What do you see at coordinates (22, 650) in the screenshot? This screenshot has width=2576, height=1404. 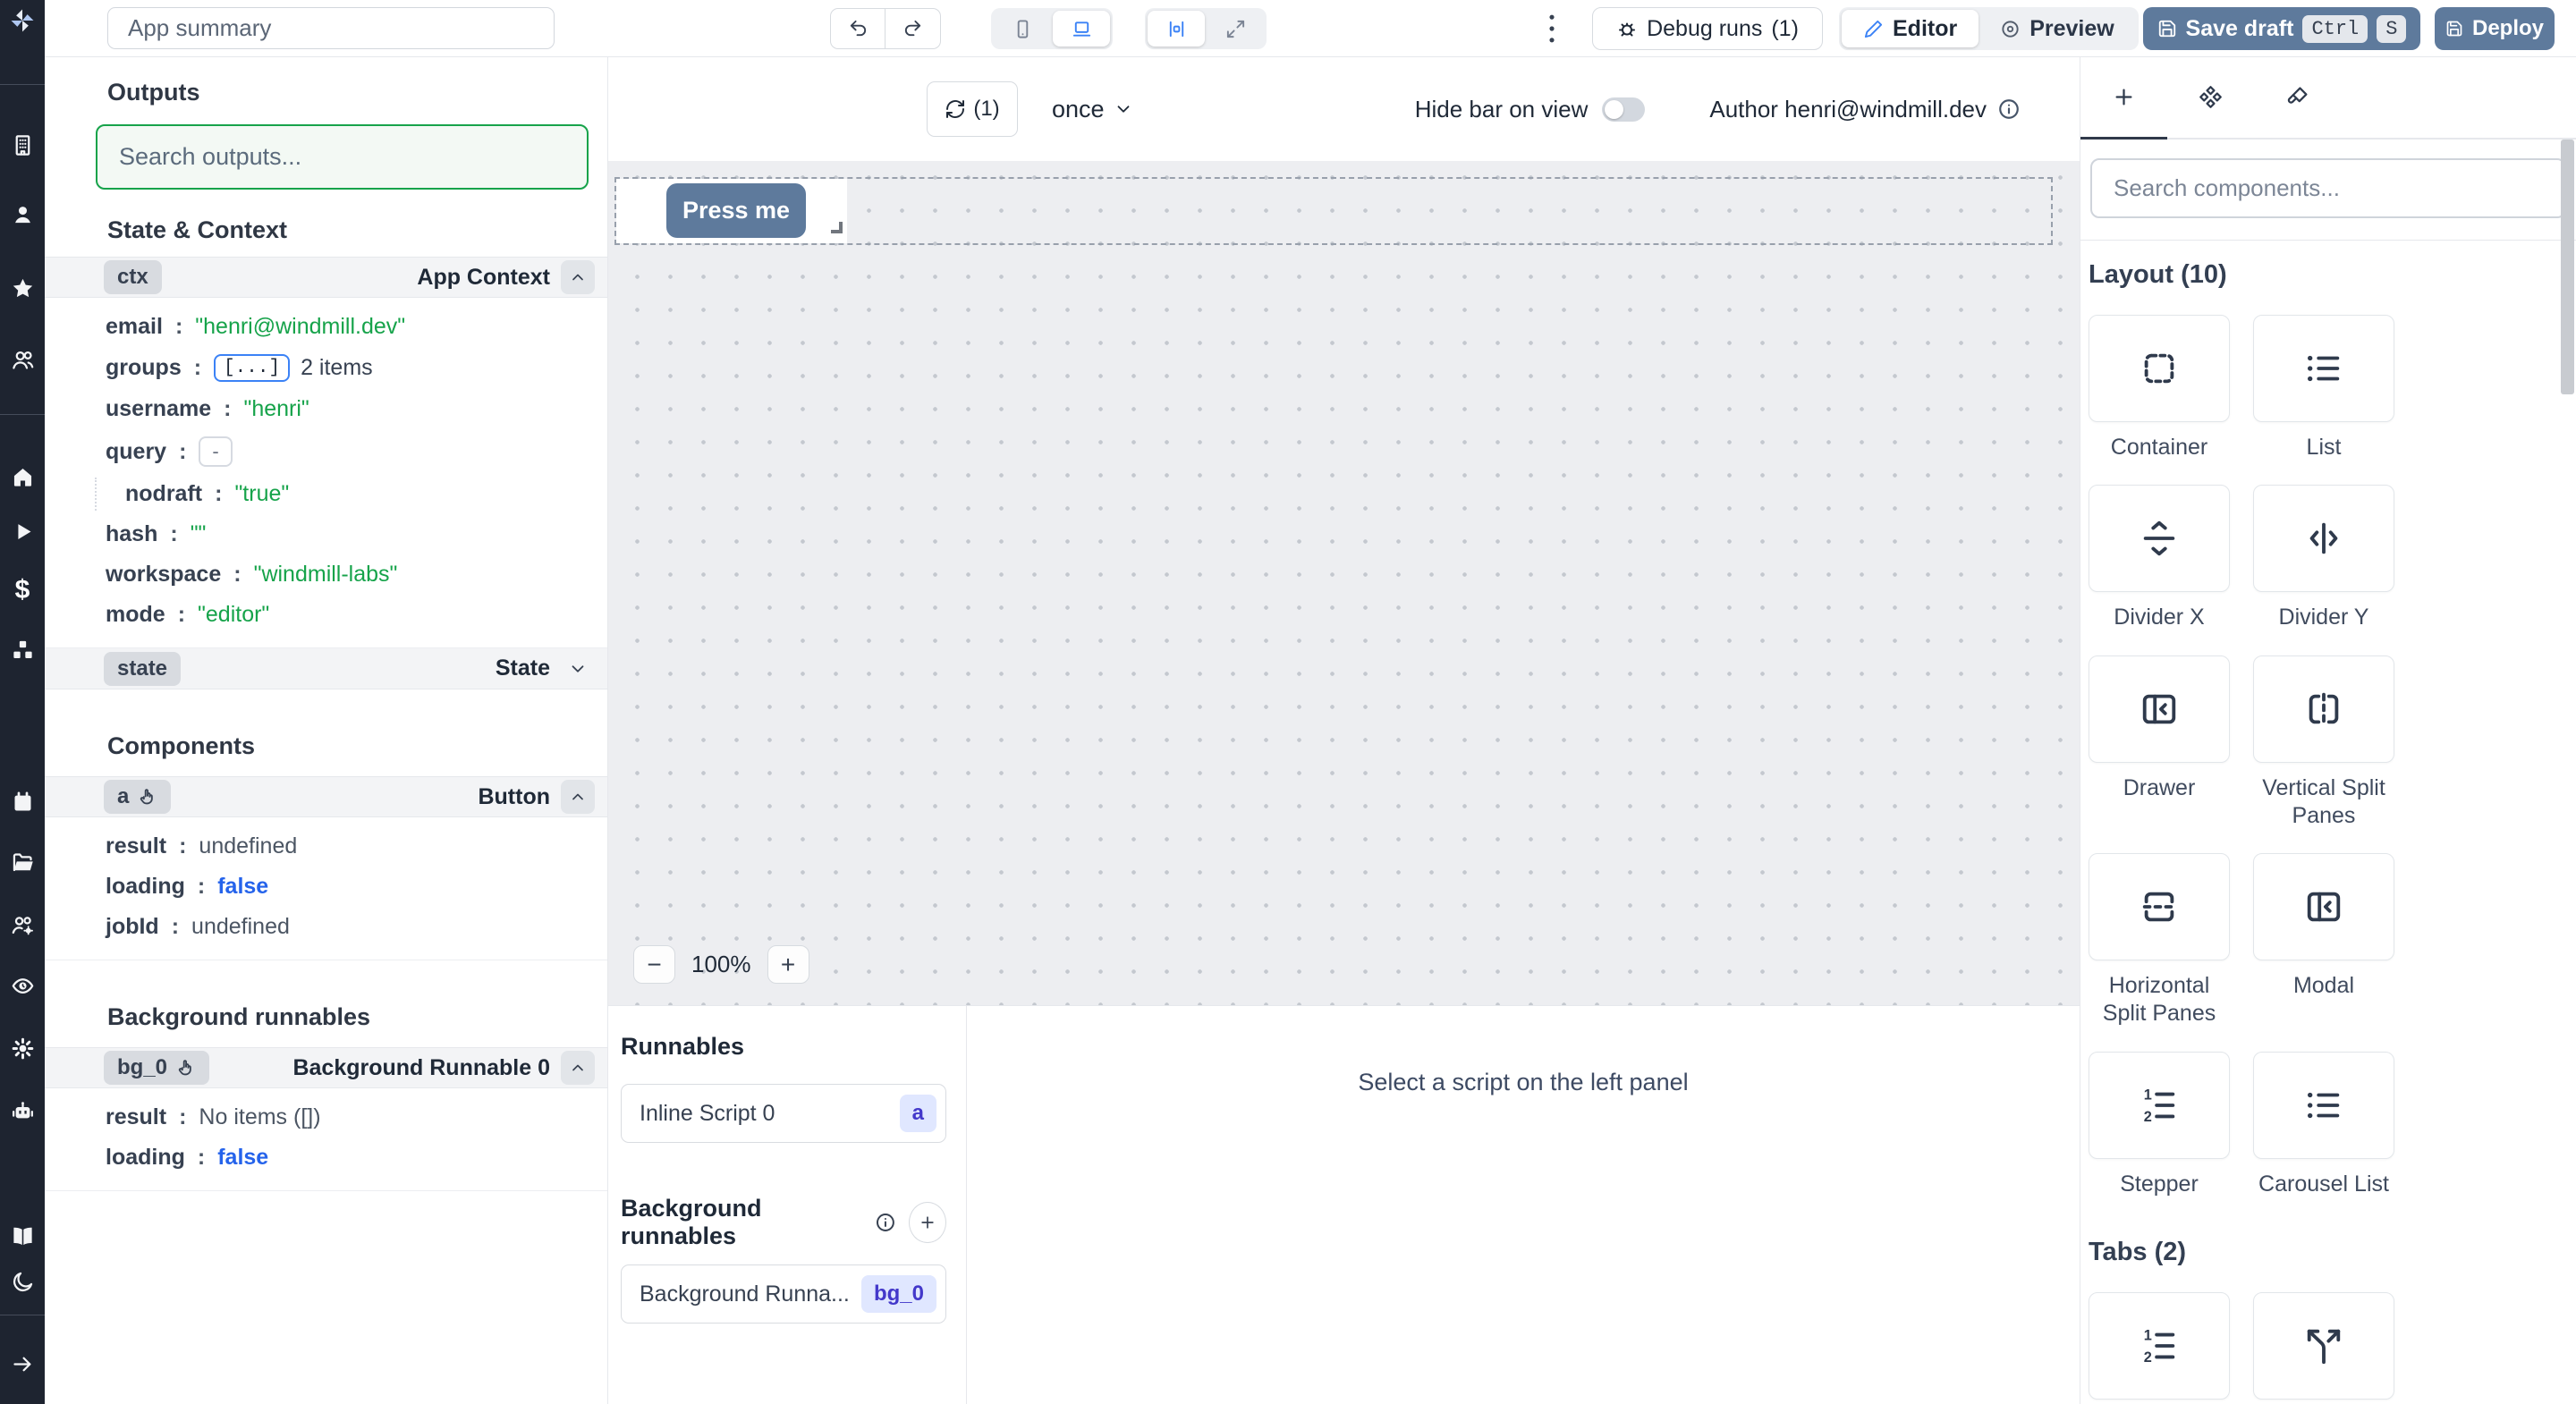 I see `resources-boxes-icon` at bounding box center [22, 650].